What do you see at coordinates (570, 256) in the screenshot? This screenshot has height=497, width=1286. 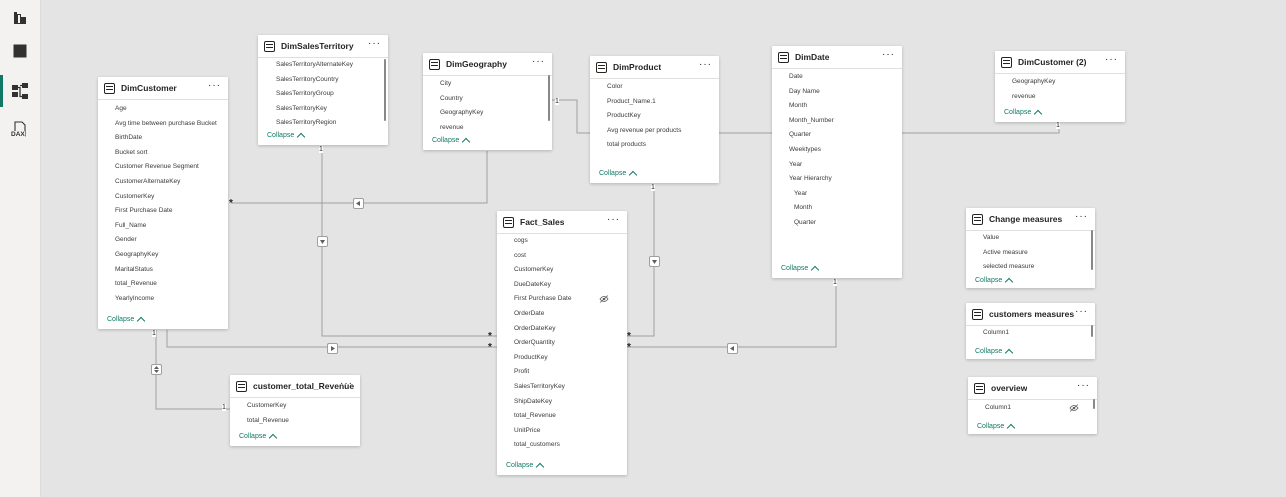 I see `field-item: cost` at bounding box center [570, 256].